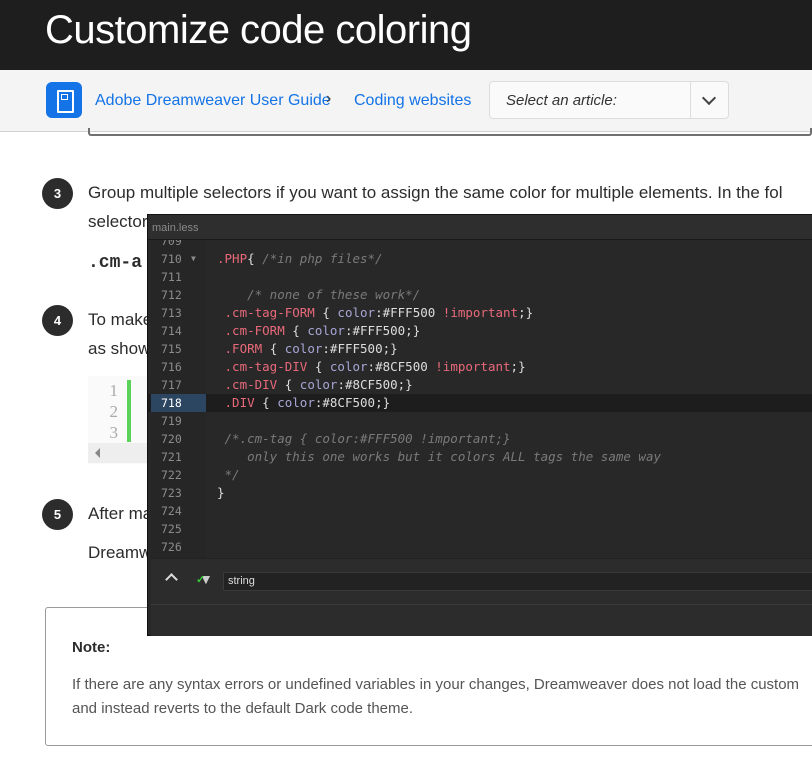 The height and width of the screenshot is (768, 812). I want to click on find-bar: ▼ ✓ string, so click(481, 597).